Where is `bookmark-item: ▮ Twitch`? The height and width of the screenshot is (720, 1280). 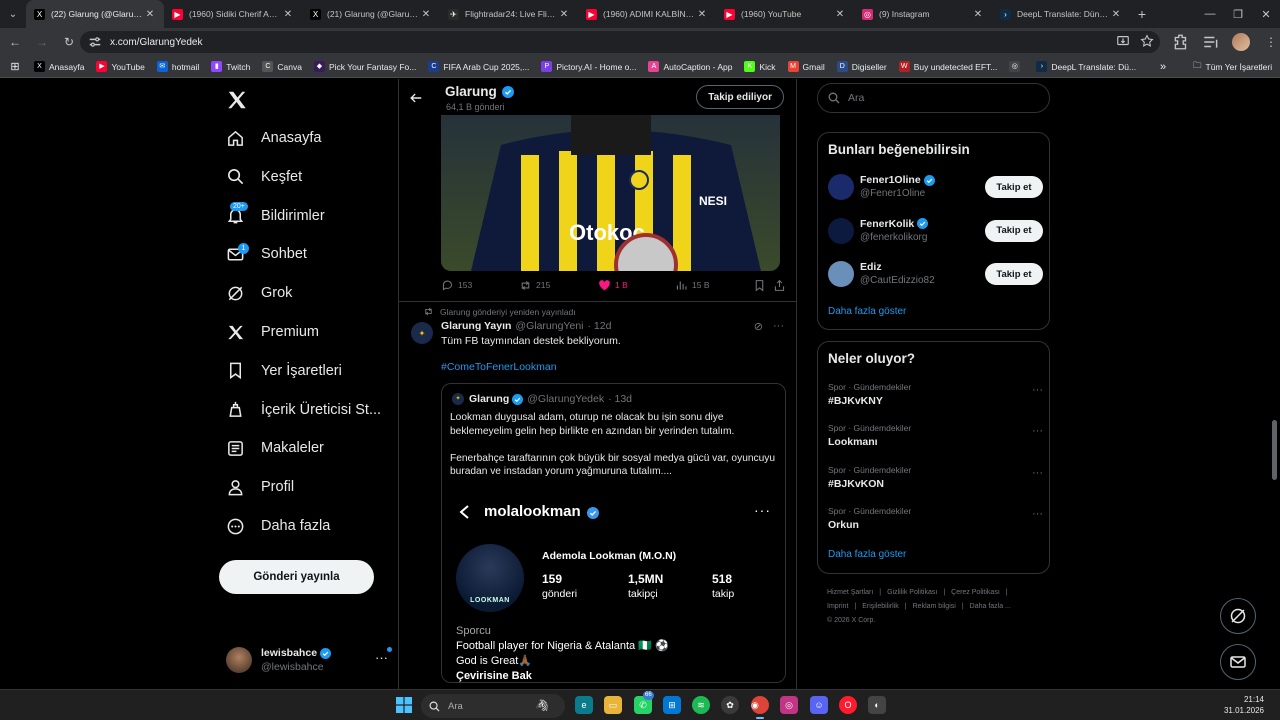 bookmark-item: ▮ Twitch is located at coordinates (230, 66).